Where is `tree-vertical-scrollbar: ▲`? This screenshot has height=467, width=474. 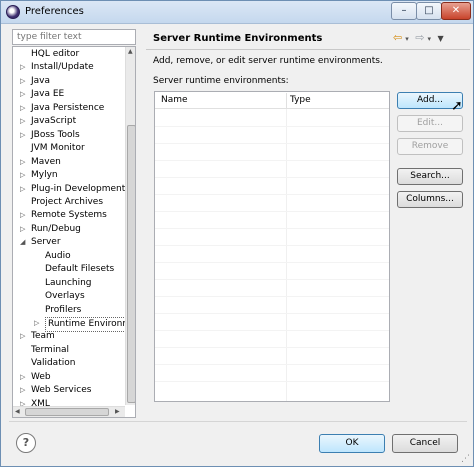 tree-vertical-scrollbar: ▲ is located at coordinates (130, 226).